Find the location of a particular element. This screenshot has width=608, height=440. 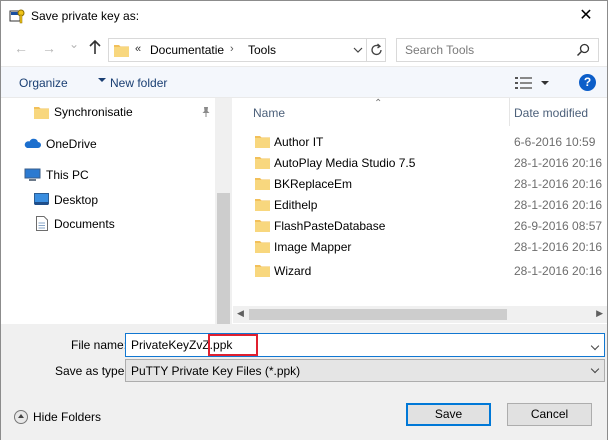

scroll-right-icon: ▶ is located at coordinates (599, 313).